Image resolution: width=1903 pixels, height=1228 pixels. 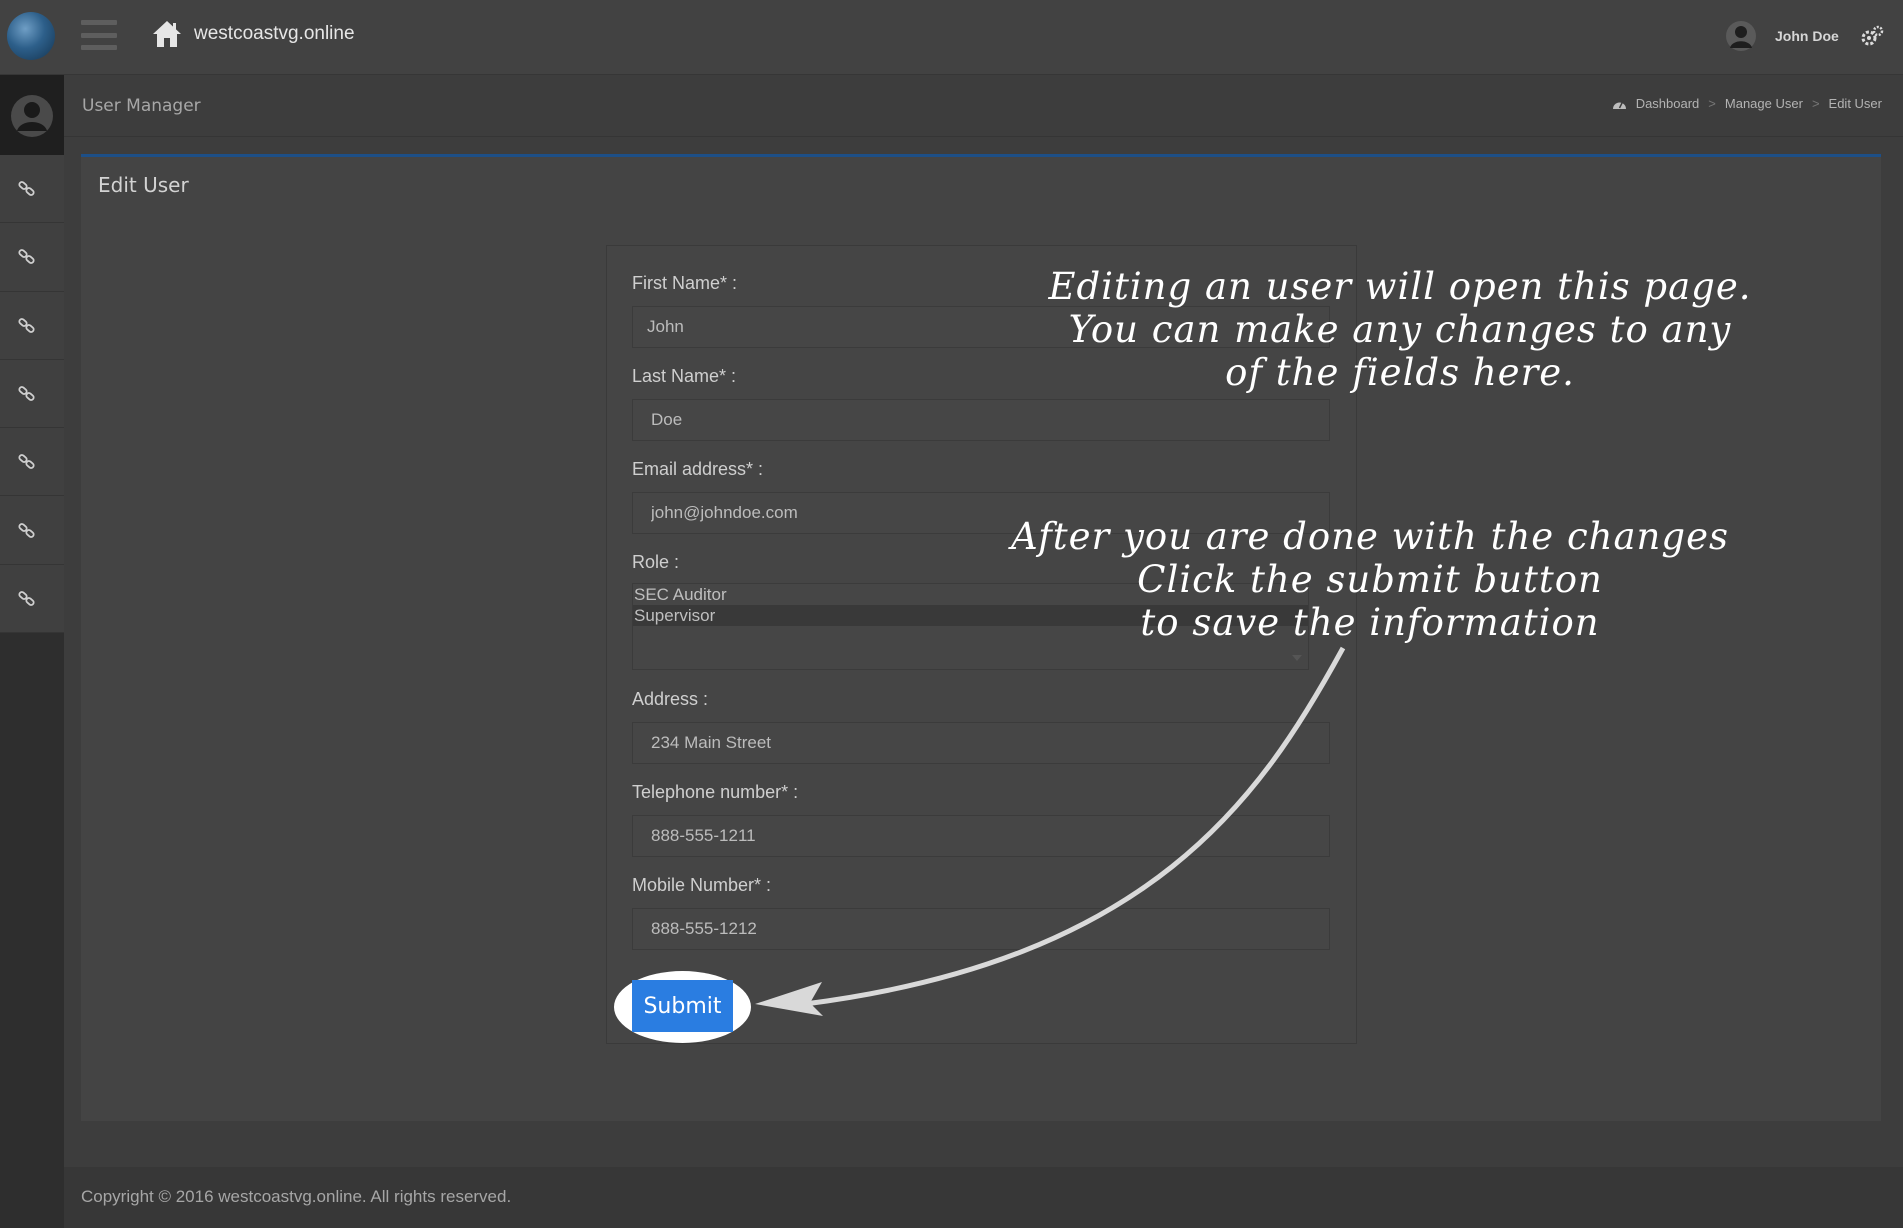 I want to click on site-name: westcoastvg.online, so click(x=274, y=34).